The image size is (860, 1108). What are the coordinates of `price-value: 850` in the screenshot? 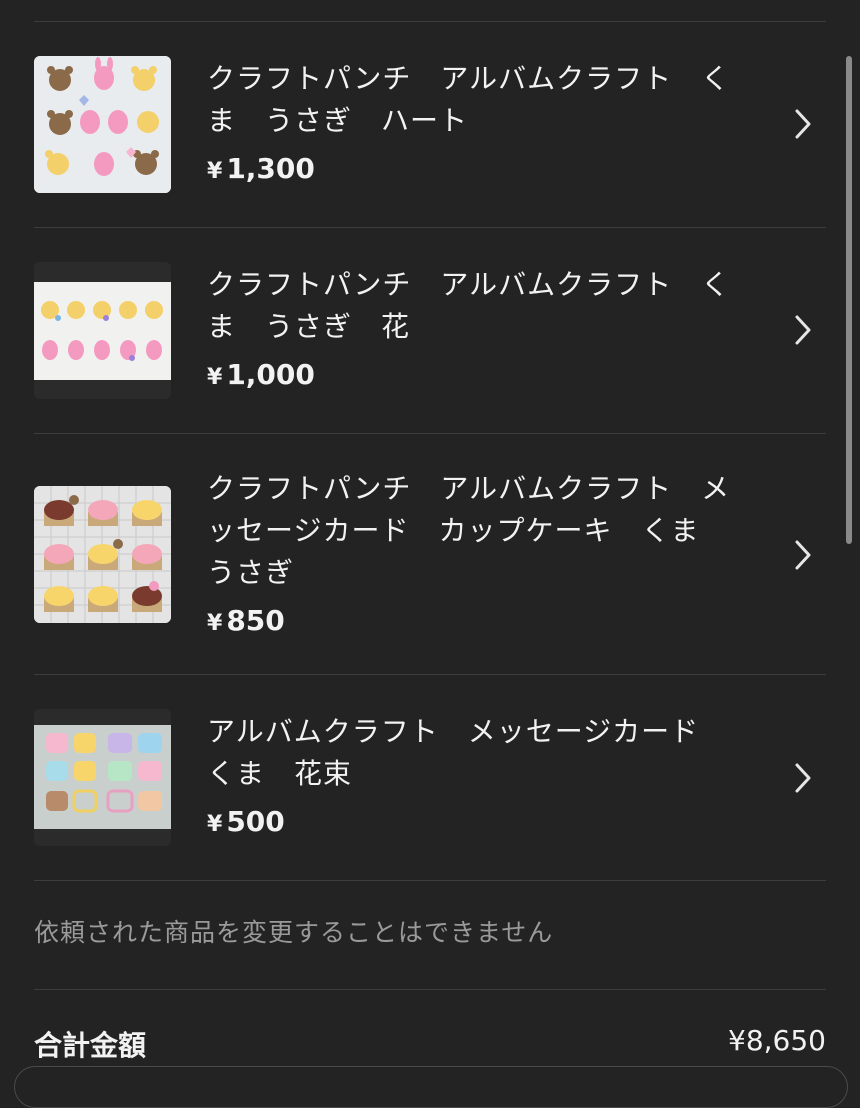 It's located at (255, 620).